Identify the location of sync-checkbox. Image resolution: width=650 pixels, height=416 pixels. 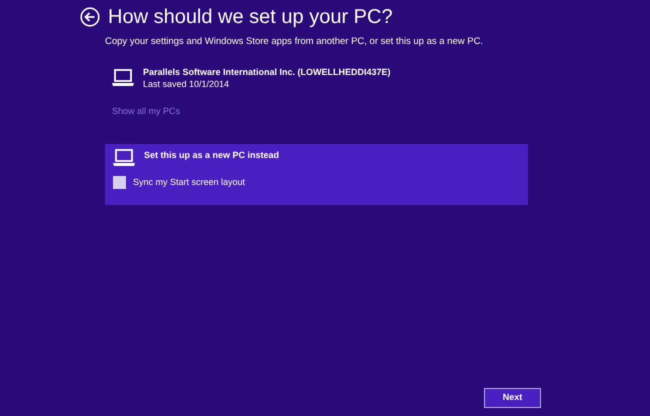
(119, 182).